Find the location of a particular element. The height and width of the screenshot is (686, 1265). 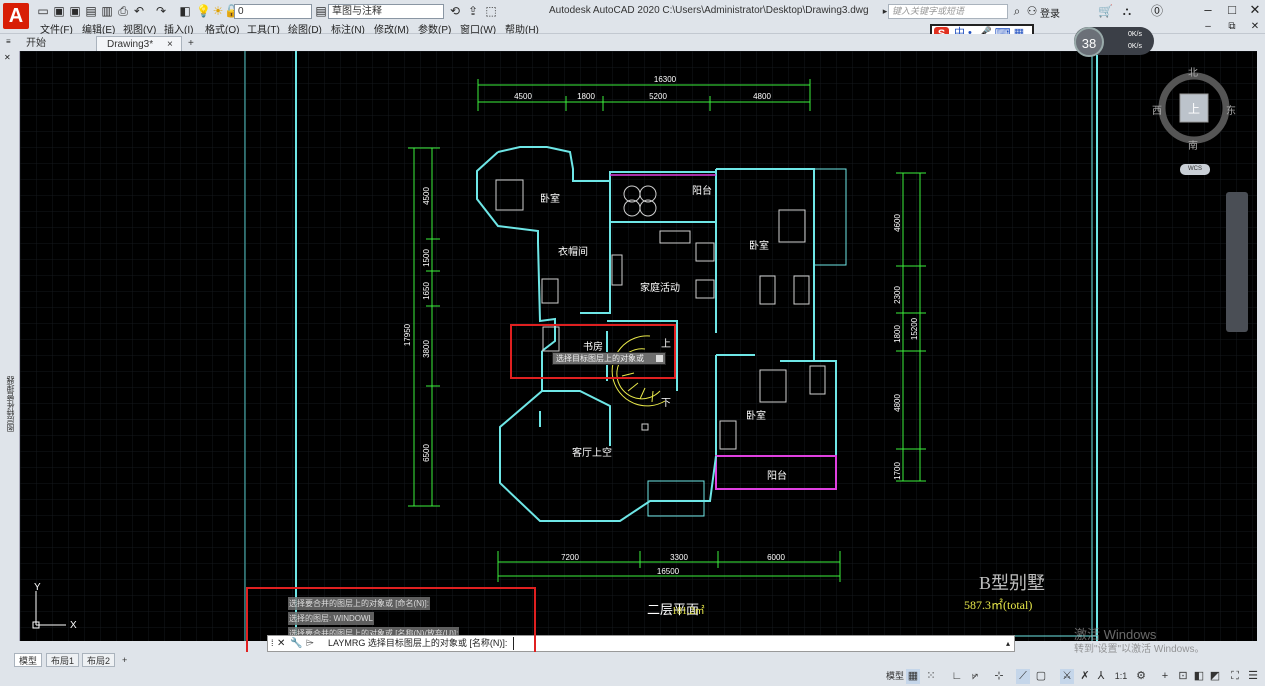

doc-close-icon: ✕ is located at coordinates (1255, 27).